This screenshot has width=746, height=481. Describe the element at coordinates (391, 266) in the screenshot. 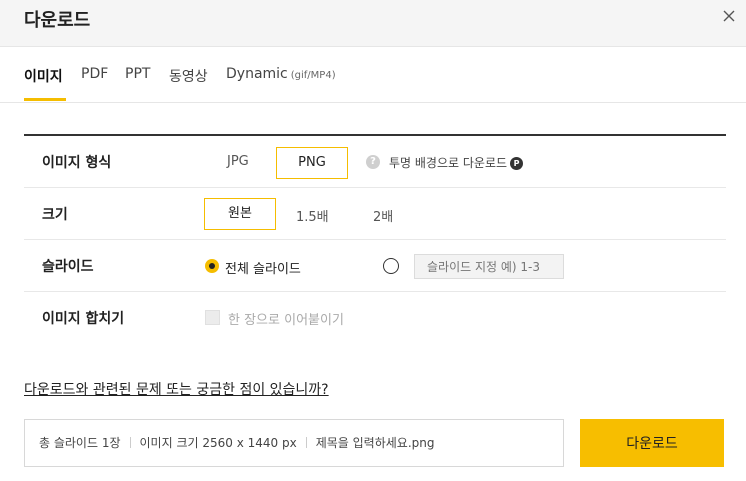

I see `range-slides-radio` at that location.